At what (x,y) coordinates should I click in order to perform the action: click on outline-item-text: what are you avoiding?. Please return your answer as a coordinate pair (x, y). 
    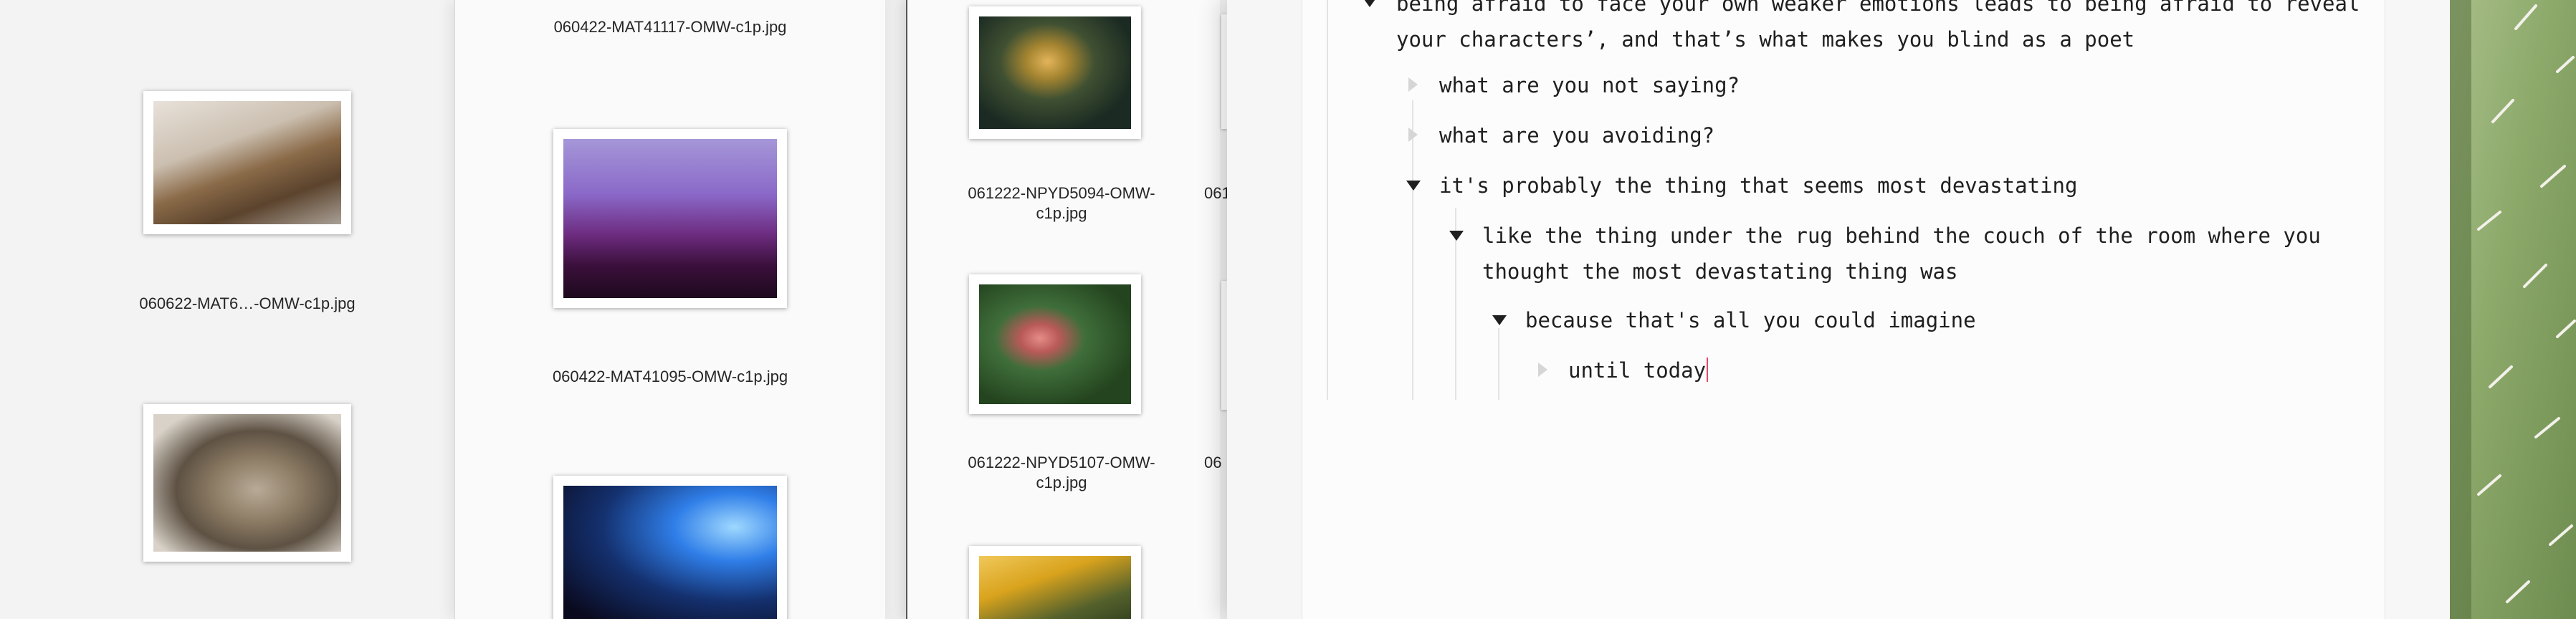
    Looking at the image, I should click on (1576, 135).